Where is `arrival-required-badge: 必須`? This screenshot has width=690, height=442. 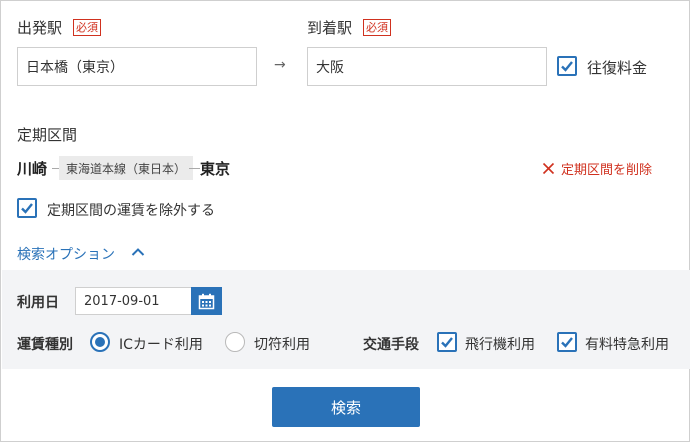 arrival-required-badge: 必須 is located at coordinates (377, 27).